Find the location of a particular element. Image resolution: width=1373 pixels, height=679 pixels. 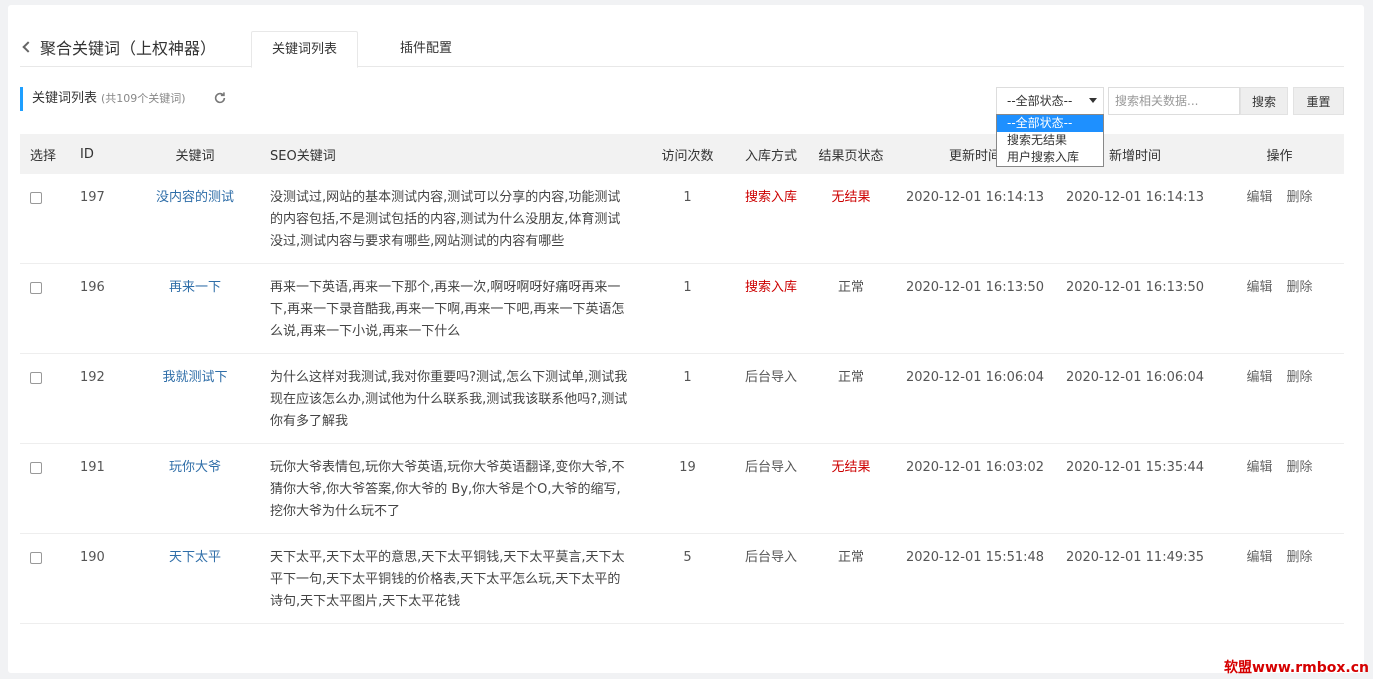

status-filter-select: --全部状态-- is located at coordinates (1050, 101).